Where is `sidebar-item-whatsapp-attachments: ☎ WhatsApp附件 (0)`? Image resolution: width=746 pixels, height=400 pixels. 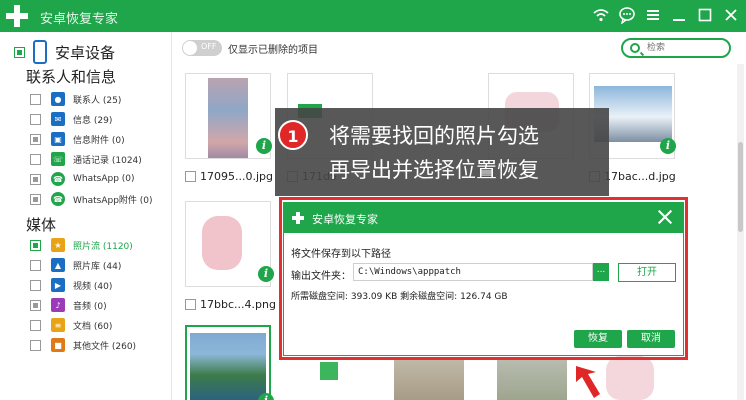
sidebar-item-whatsapp-attachments: ☎ WhatsApp附件 (0) is located at coordinates (91, 199).